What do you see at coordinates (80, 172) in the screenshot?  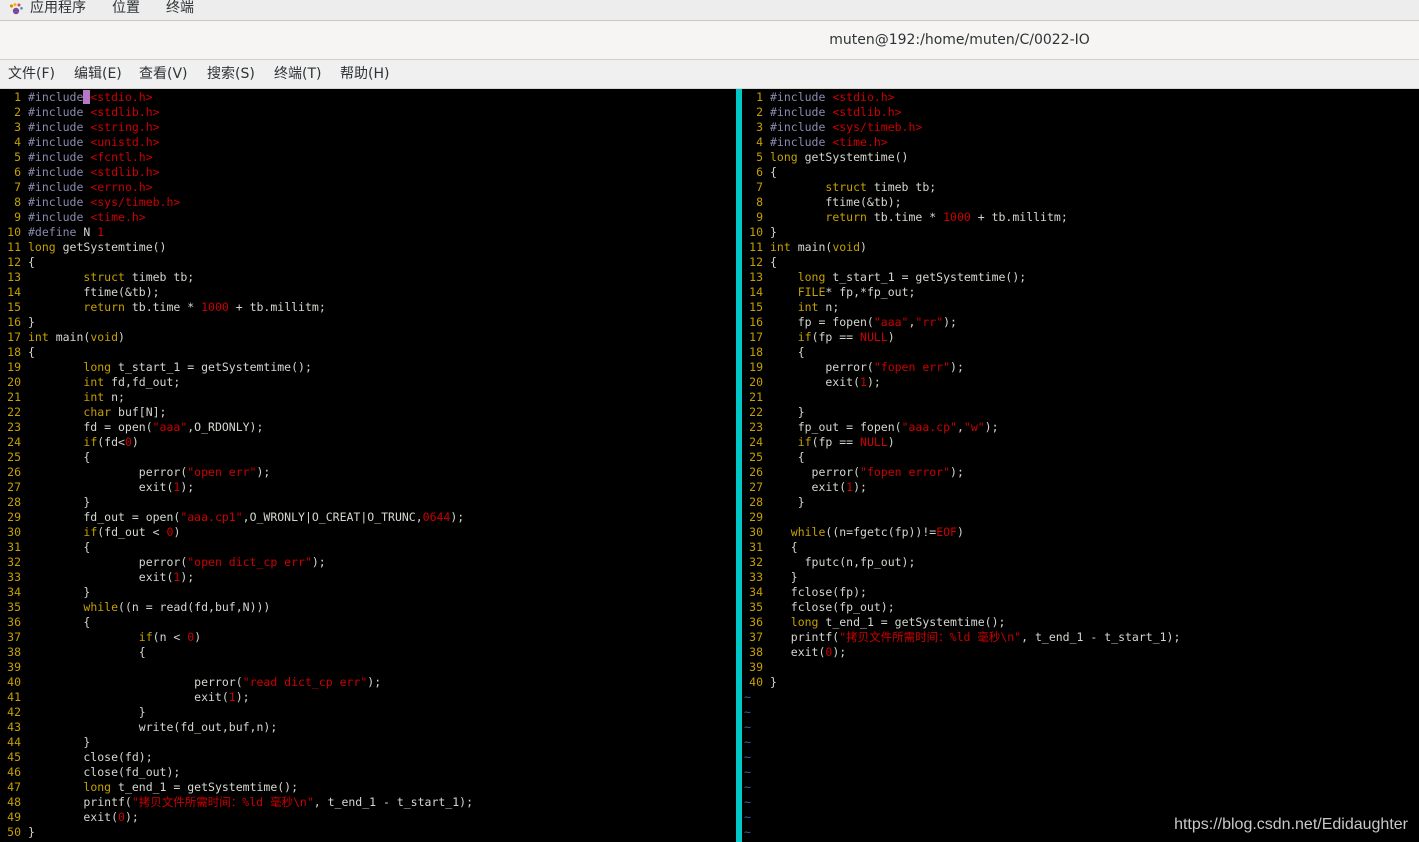 I see `left-line: 6 #include <stdlib.h>` at bounding box center [80, 172].